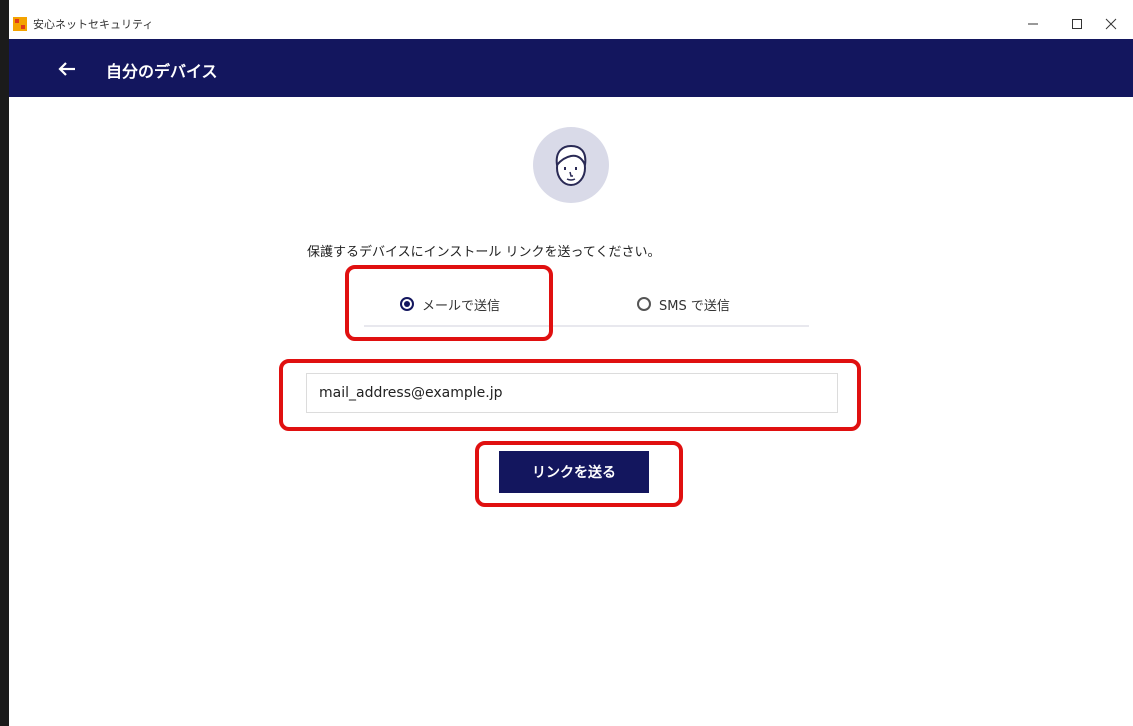 This screenshot has height=726, width=1133. I want to click on page-title: 自分のデバイス, so click(162, 71).